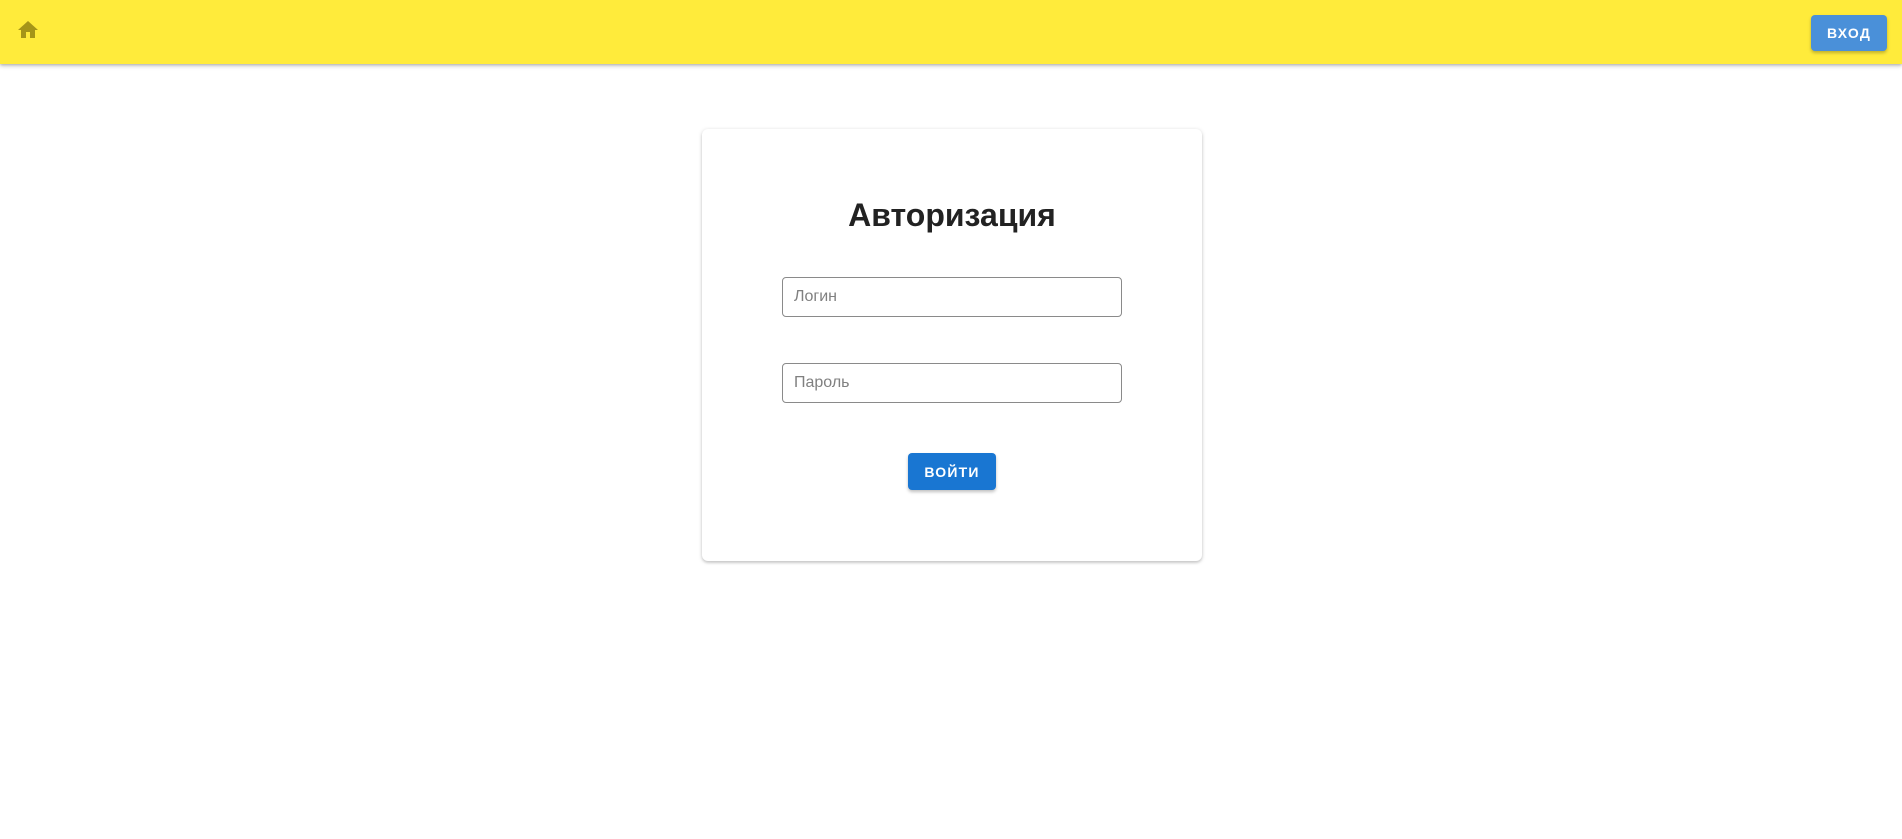 This screenshot has height=839, width=1902. Describe the element at coordinates (952, 297) in the screenshot. I see `login-input` at that location.